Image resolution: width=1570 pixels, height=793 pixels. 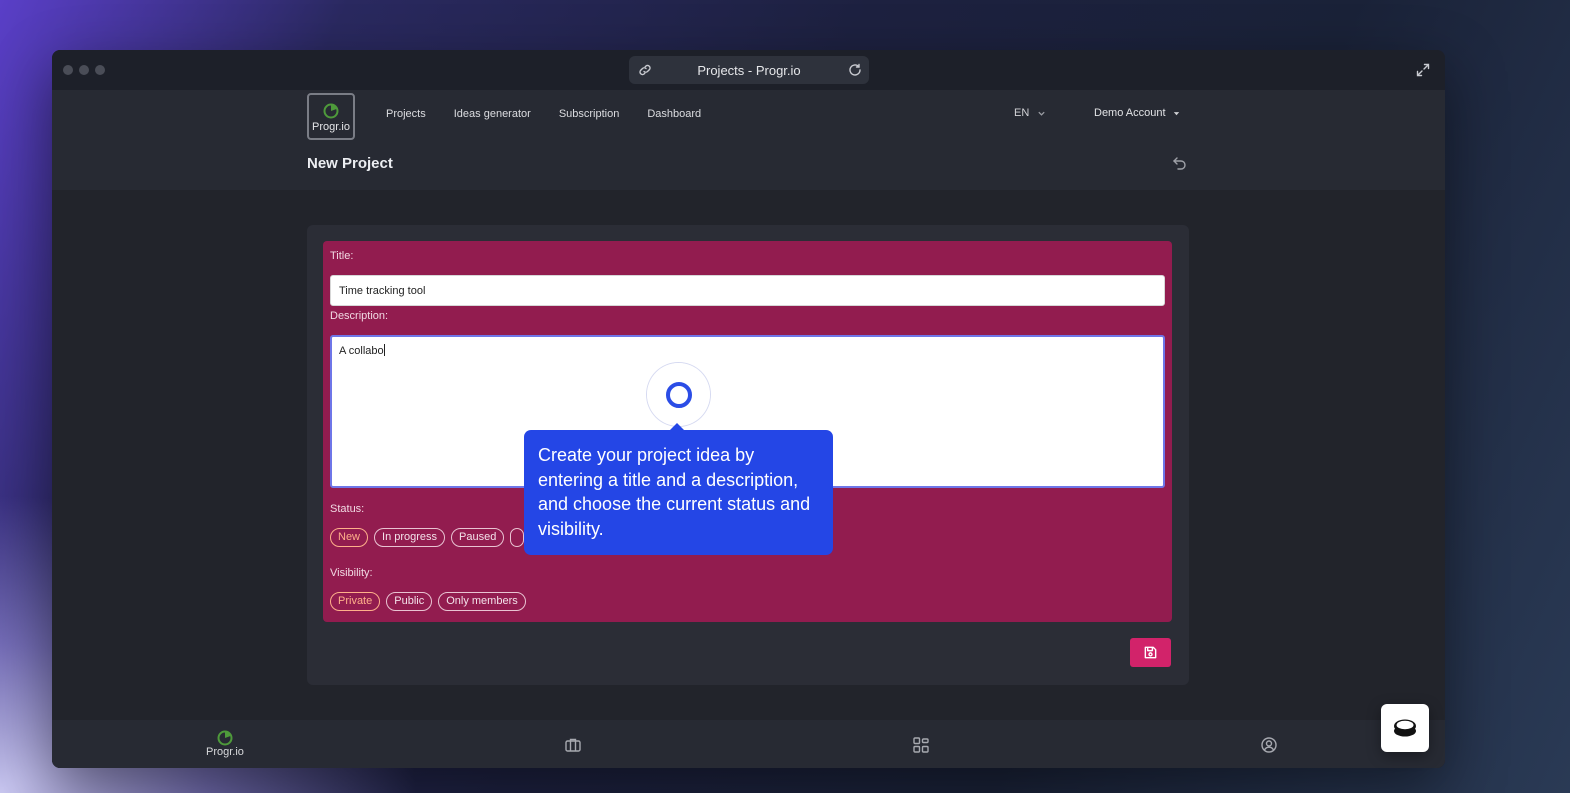 What do you see at coordinates (225, 752) in the screenshot?
I see `bottom-nav-home-label: Progr.io` at bounding box center [225, 752].